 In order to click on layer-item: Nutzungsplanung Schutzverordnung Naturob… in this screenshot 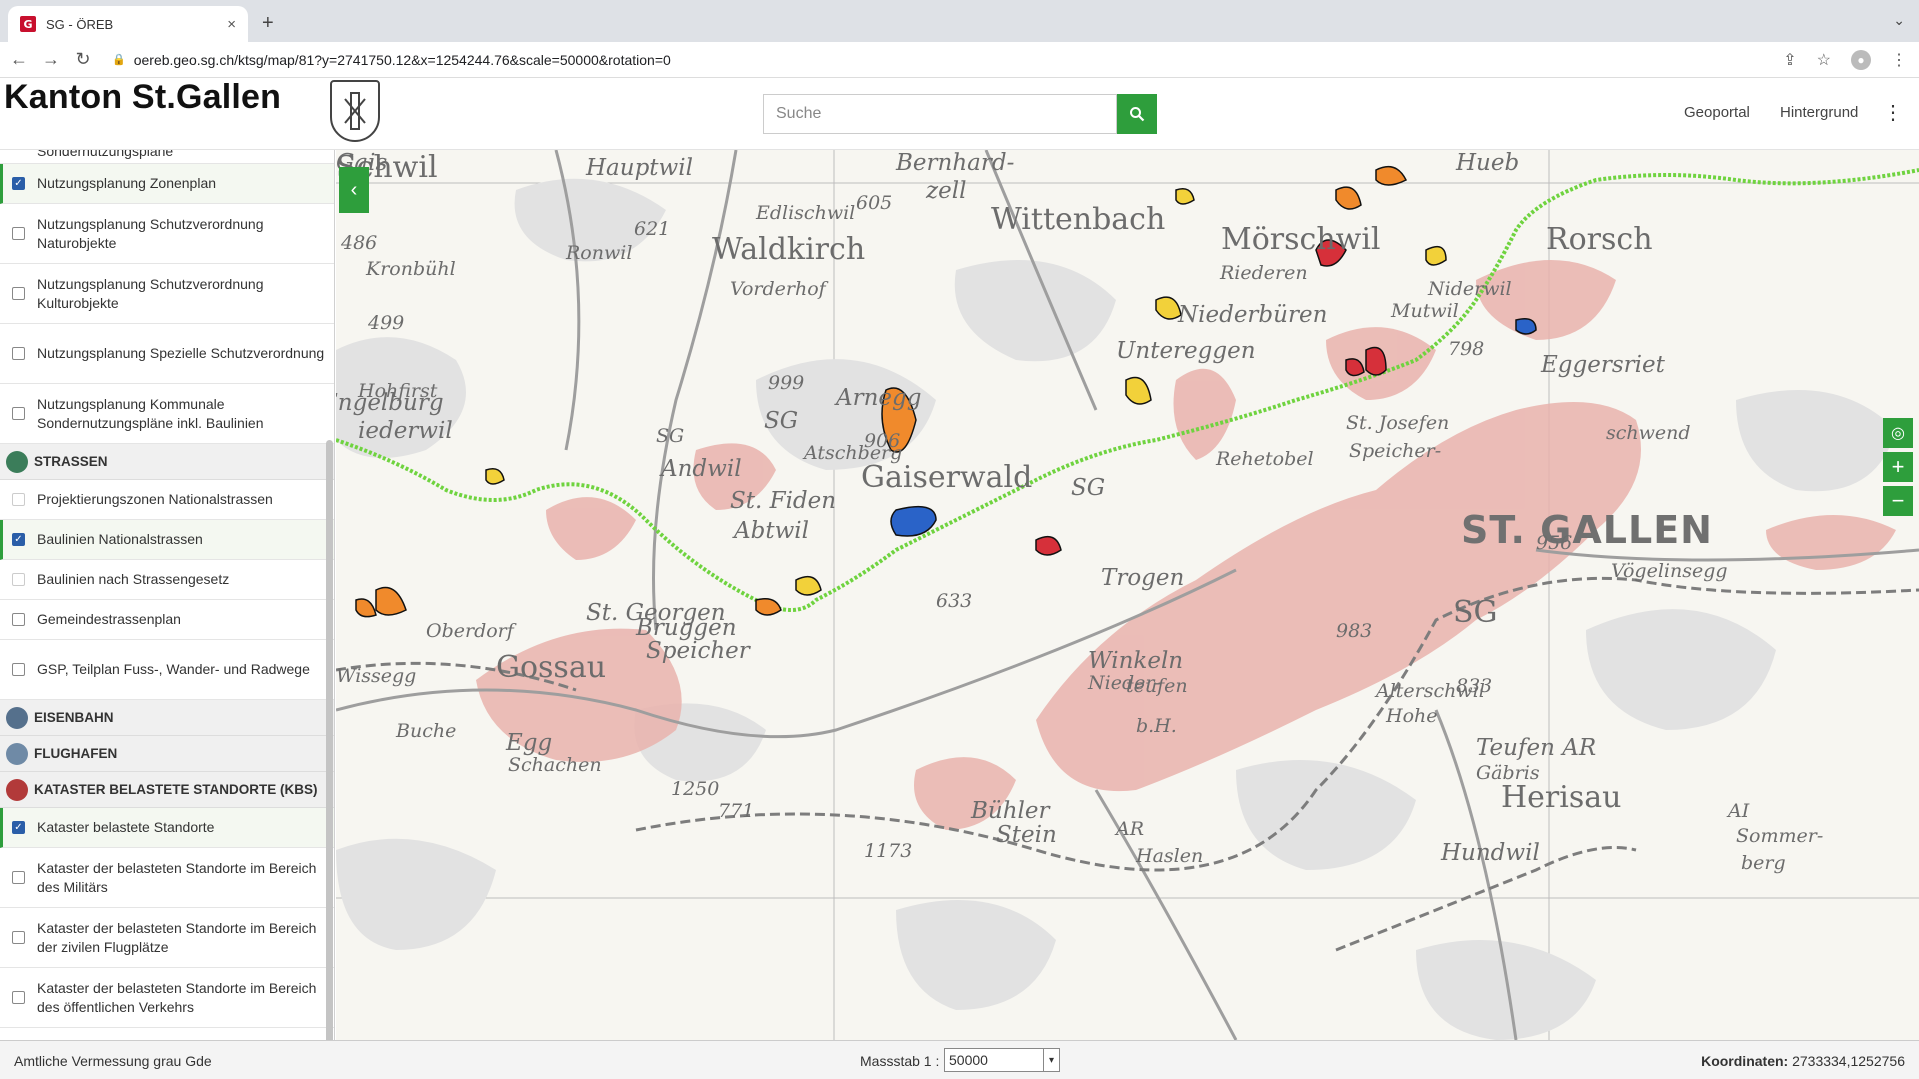, I will do `click(167, 234)`.